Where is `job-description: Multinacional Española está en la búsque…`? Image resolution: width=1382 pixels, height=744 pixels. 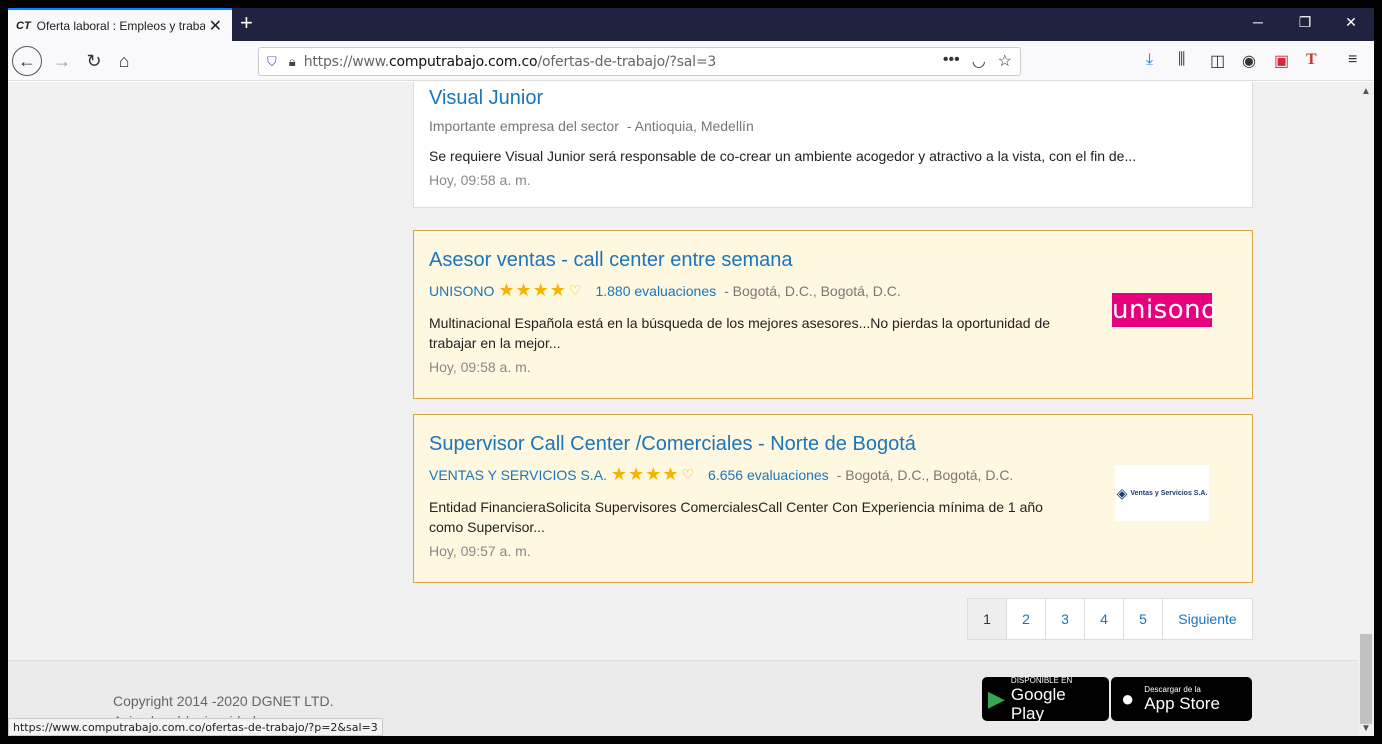
job-description: Multinacional Española está en la búsque… is located at coordinates (740, 333).